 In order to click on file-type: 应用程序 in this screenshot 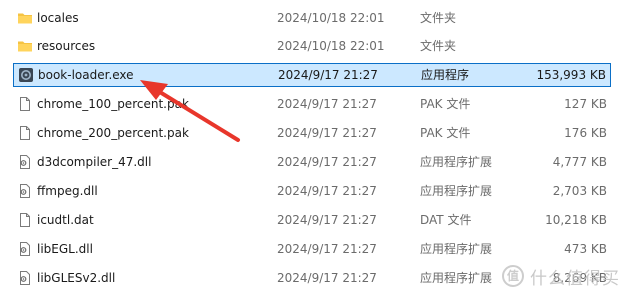, I will do `click(445, 75)`.